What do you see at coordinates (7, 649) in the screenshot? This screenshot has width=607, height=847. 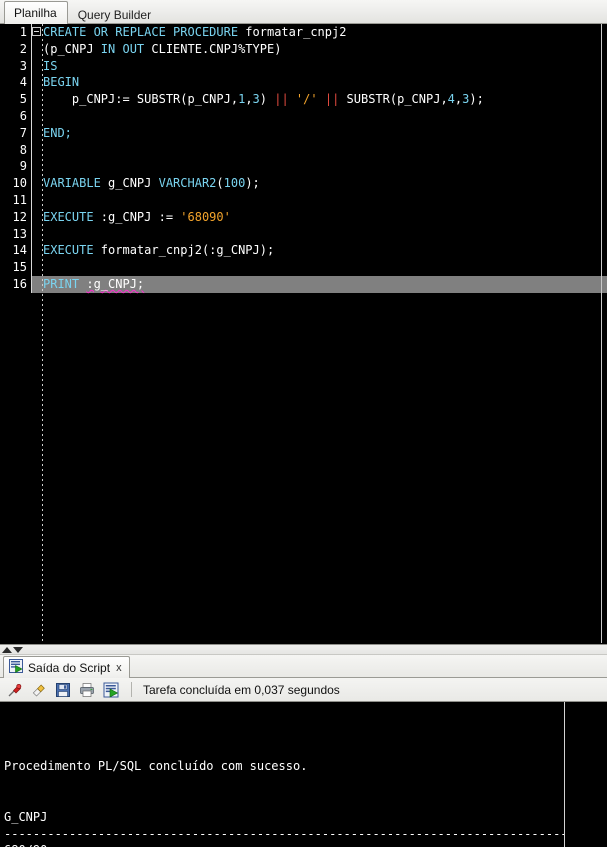 I see `splitter-up-arrow-icon` at bounding box center [7, 649].